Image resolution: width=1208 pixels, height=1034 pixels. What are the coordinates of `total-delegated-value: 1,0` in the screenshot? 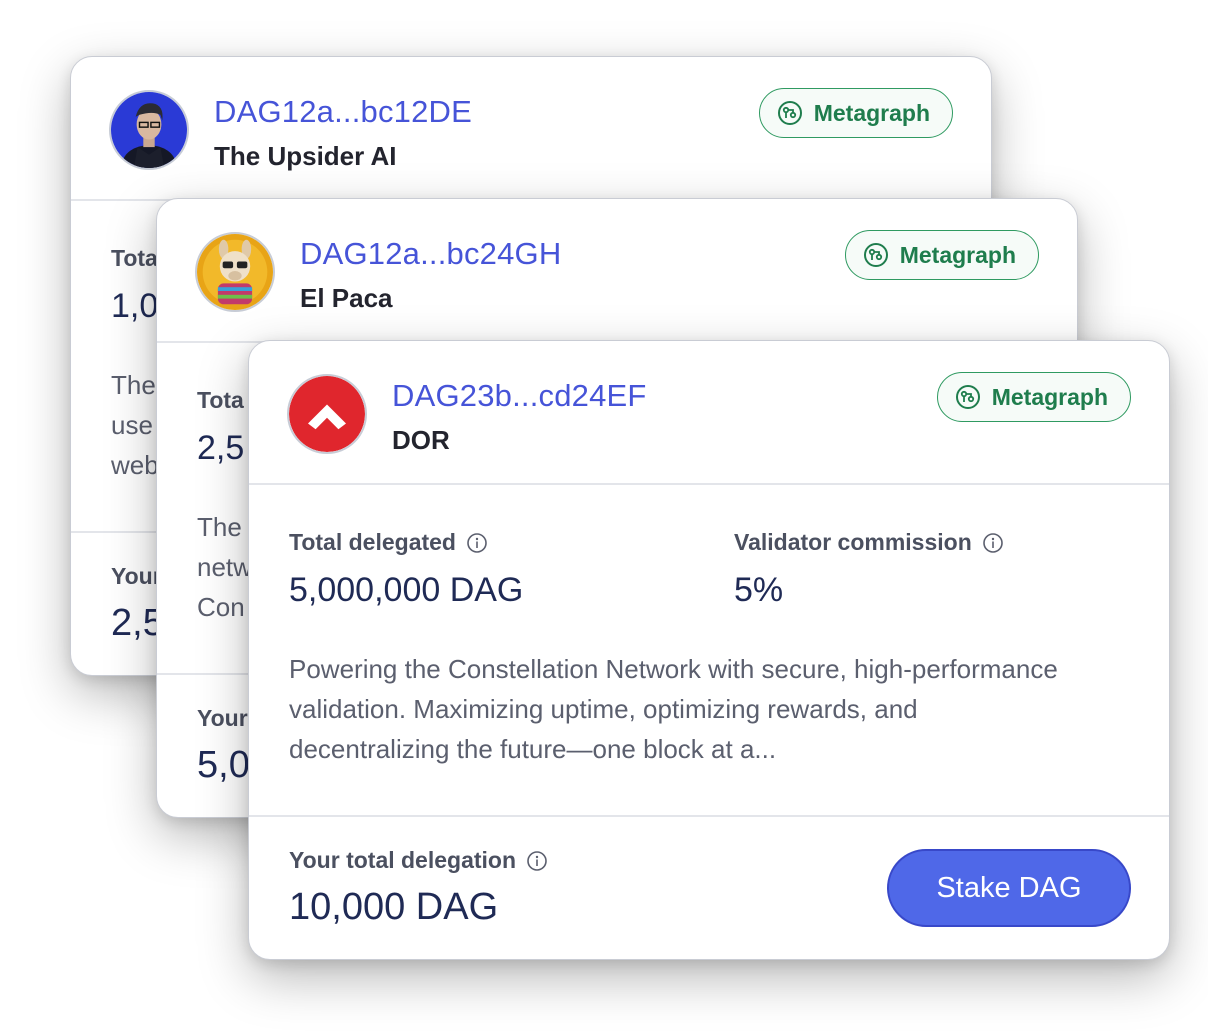 It's located at (135, 306).